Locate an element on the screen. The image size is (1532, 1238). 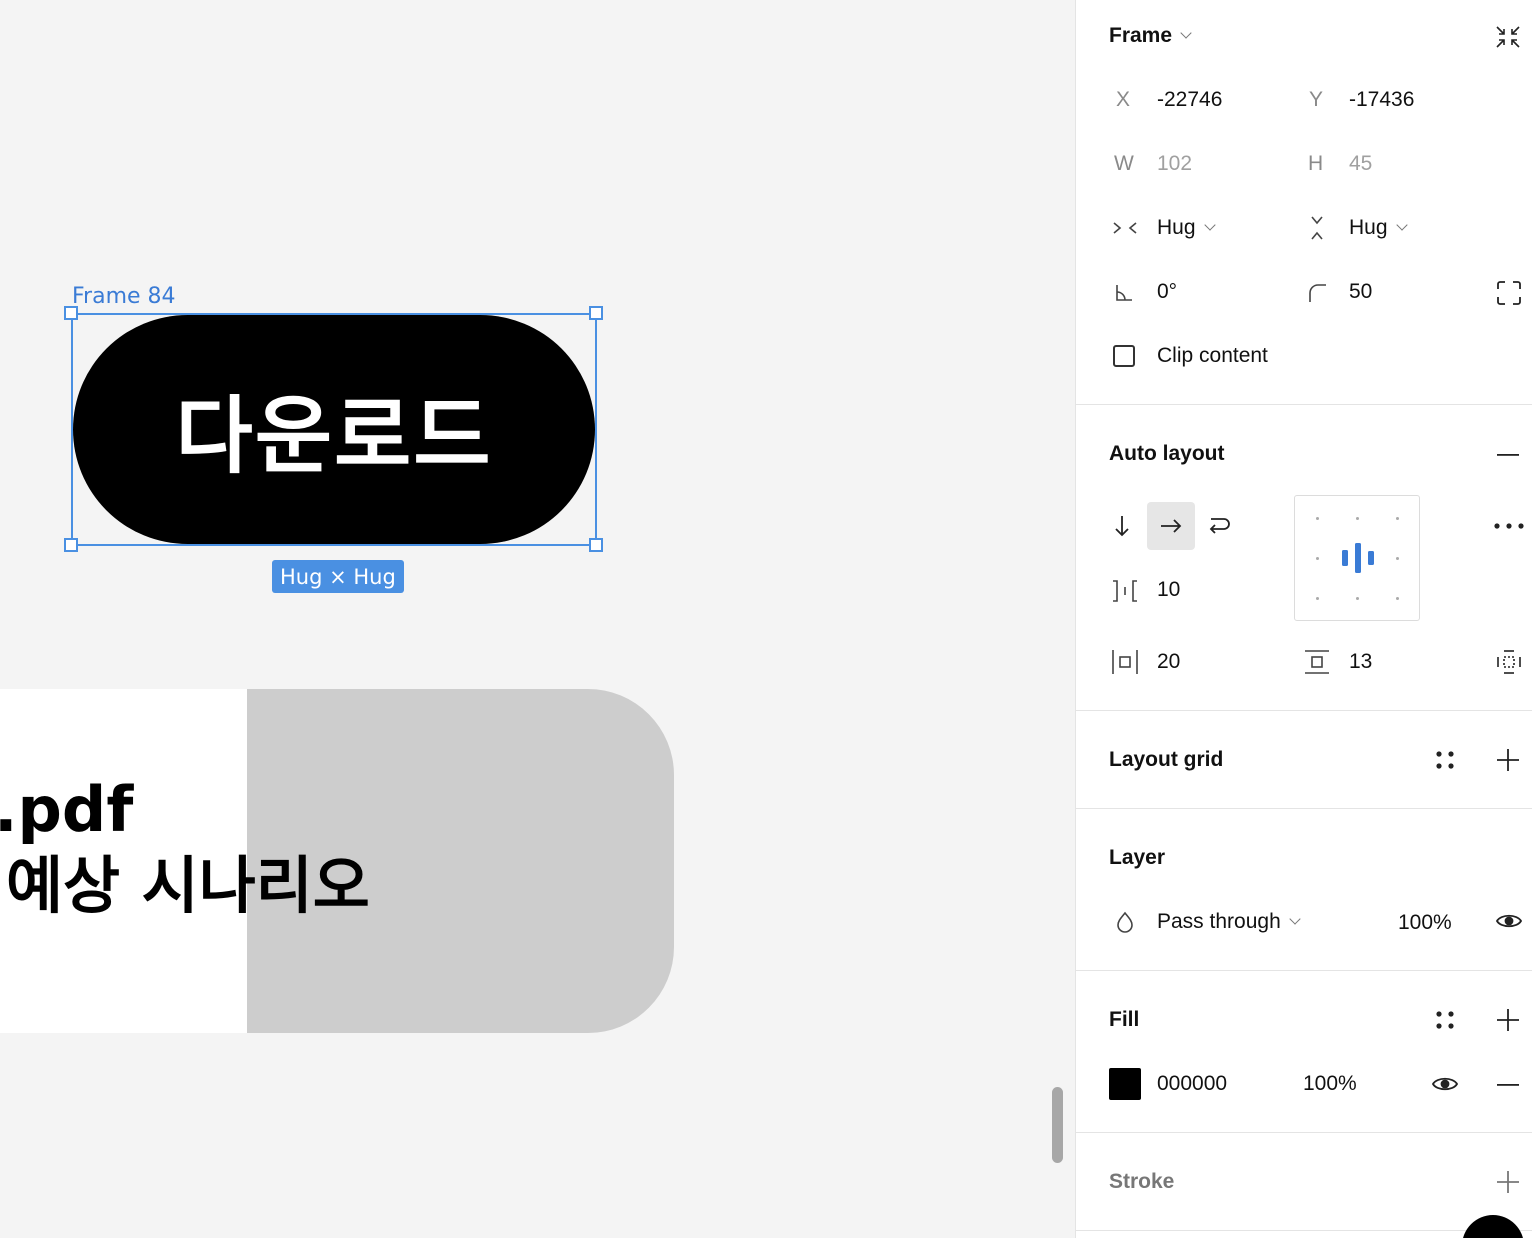
resize-handle-bottom-right is located at coordinates (596, 545).